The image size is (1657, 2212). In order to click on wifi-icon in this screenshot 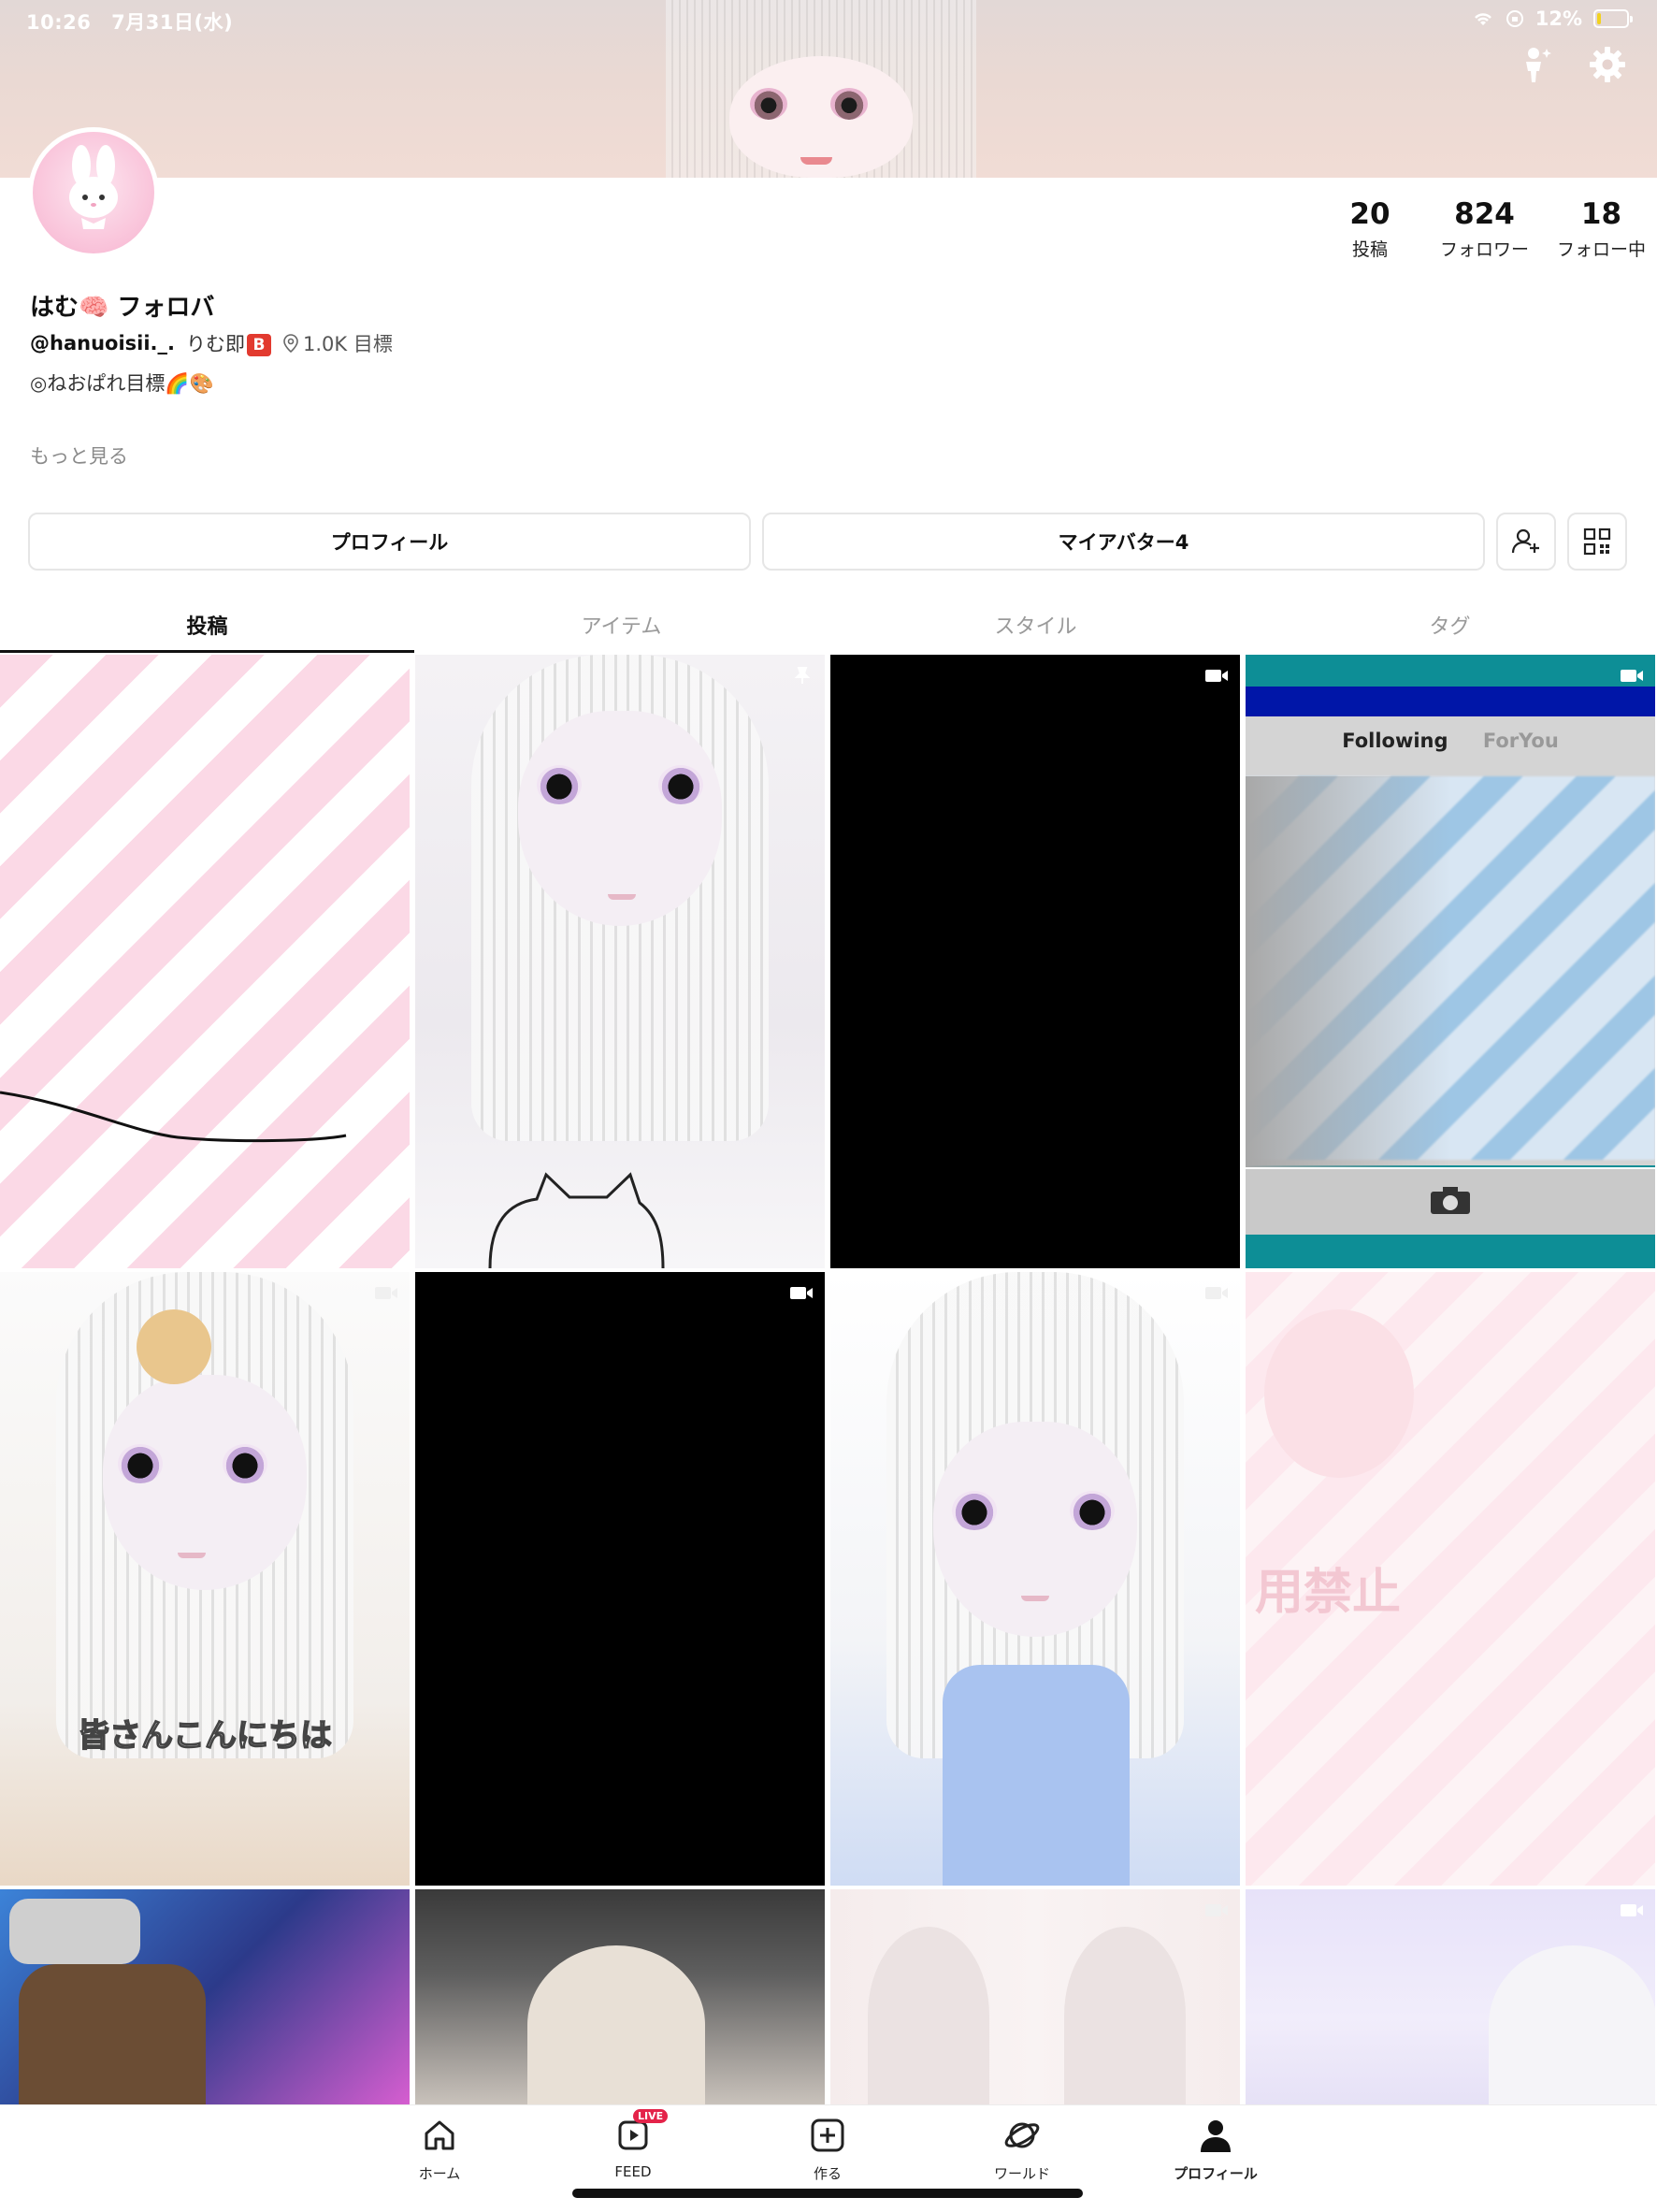, I will do `click(1482, 19)`.